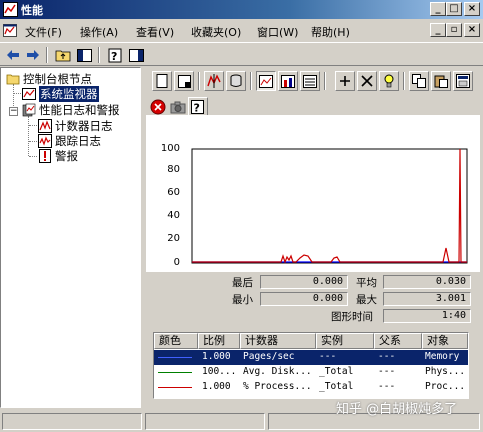 The width and height of the screenshot is (483, 432). I want to click on tree-pane-icon, so click(84, 55).